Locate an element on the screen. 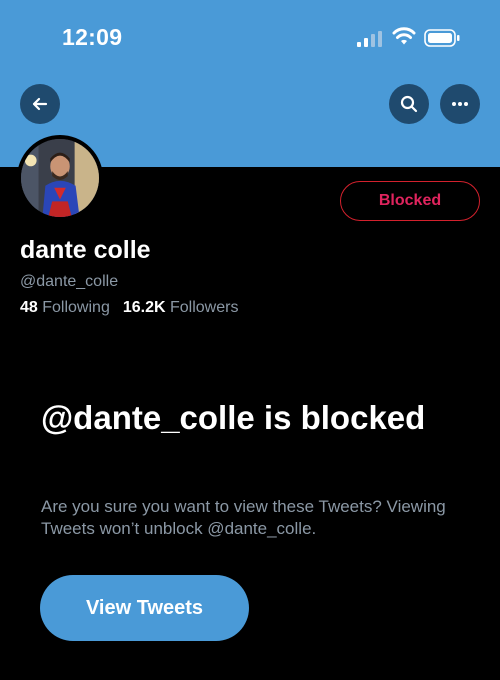 This screenshot has height=680, width=500. wifi-icon is located at coordinates (404, 36).